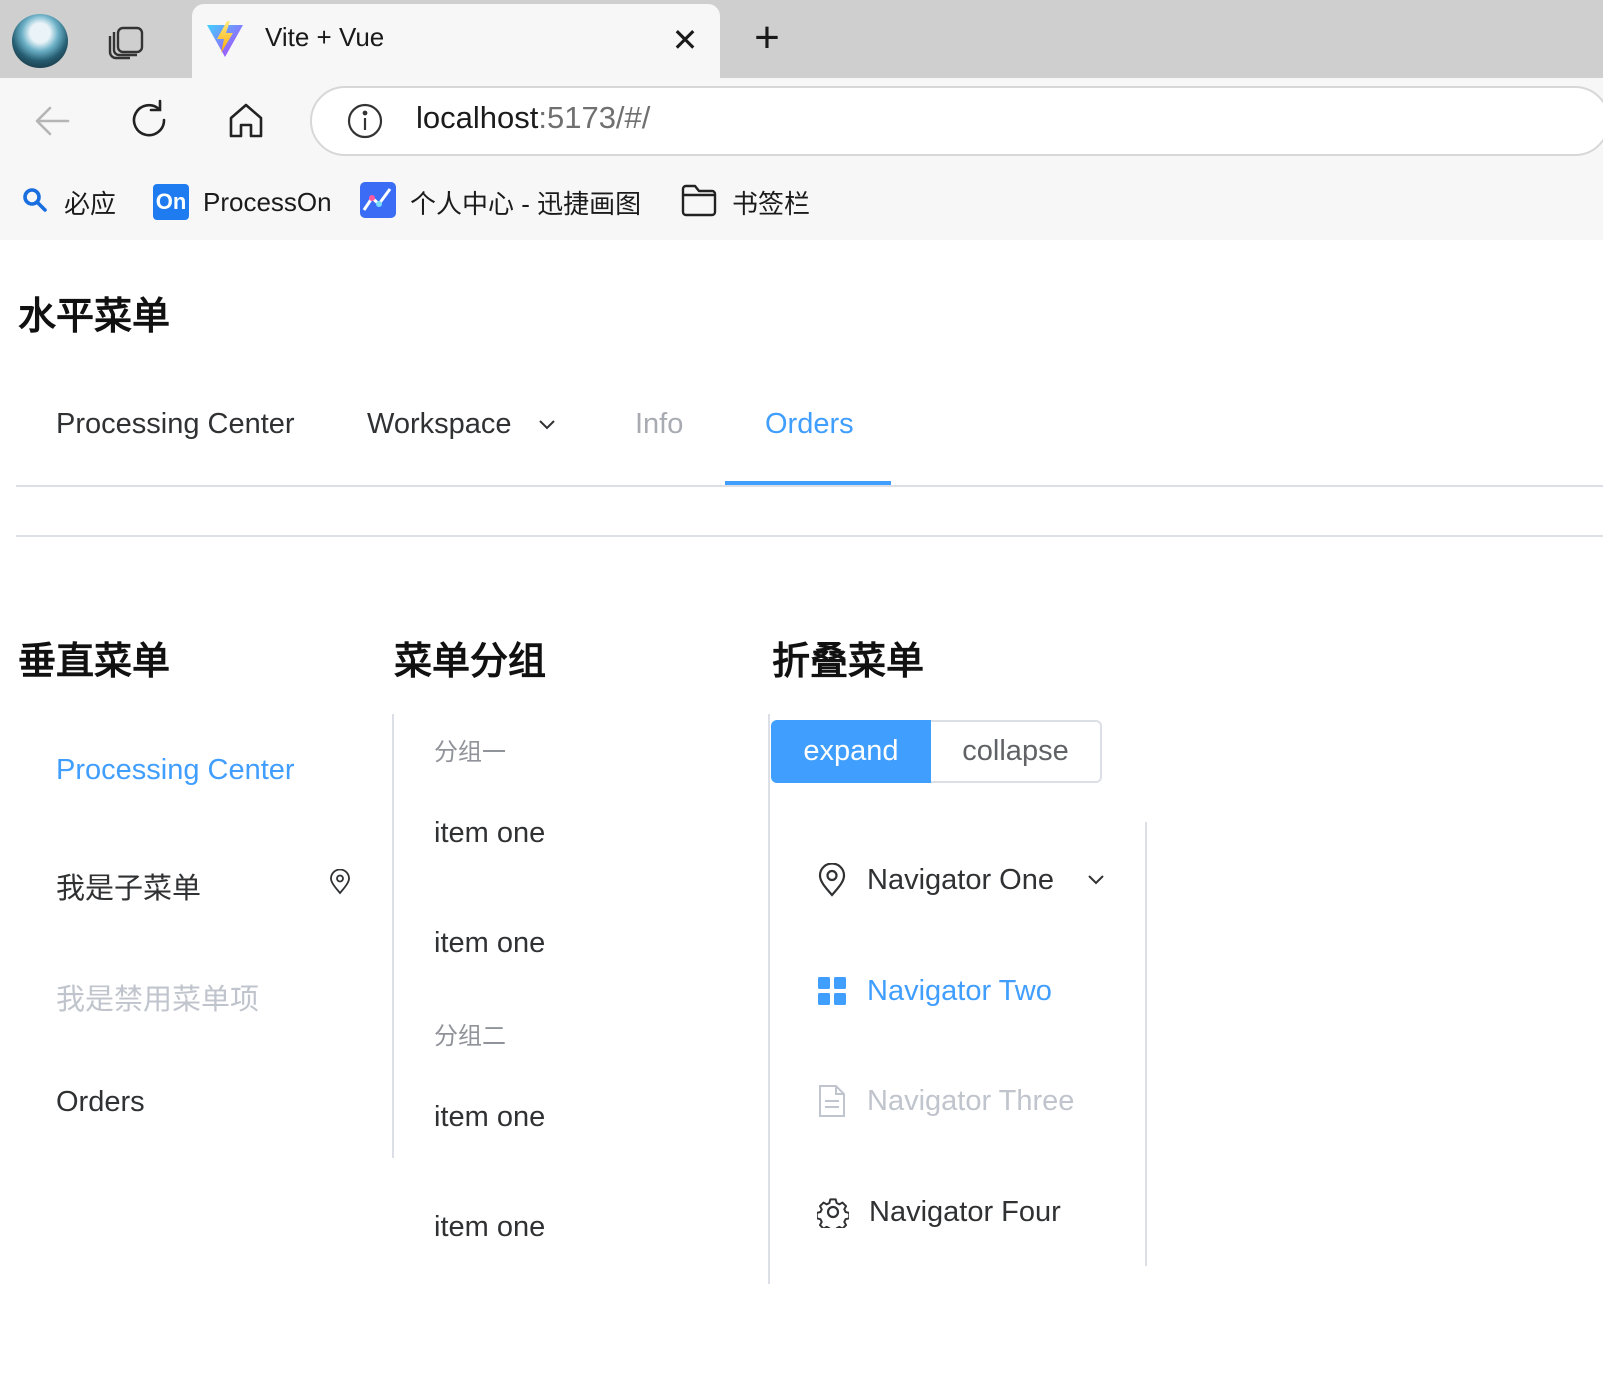 The image size is (1603, 1377). What do you see at coordinates (127, 40) in the screenshot?
I see `tab-actions-icon` at bounding box center [127, 40].